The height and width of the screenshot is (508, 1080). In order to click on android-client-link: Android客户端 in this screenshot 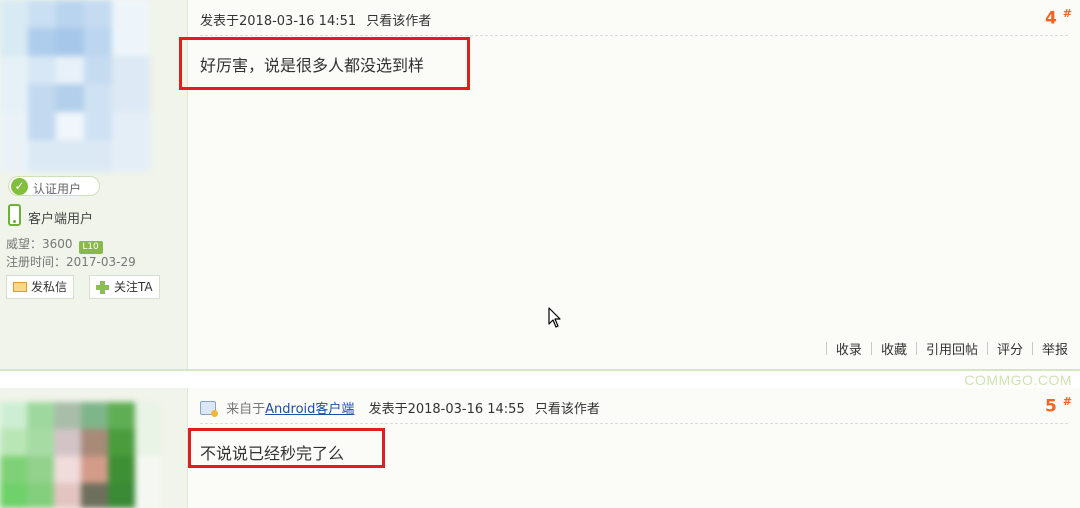, I will do `click(309, 409)`.